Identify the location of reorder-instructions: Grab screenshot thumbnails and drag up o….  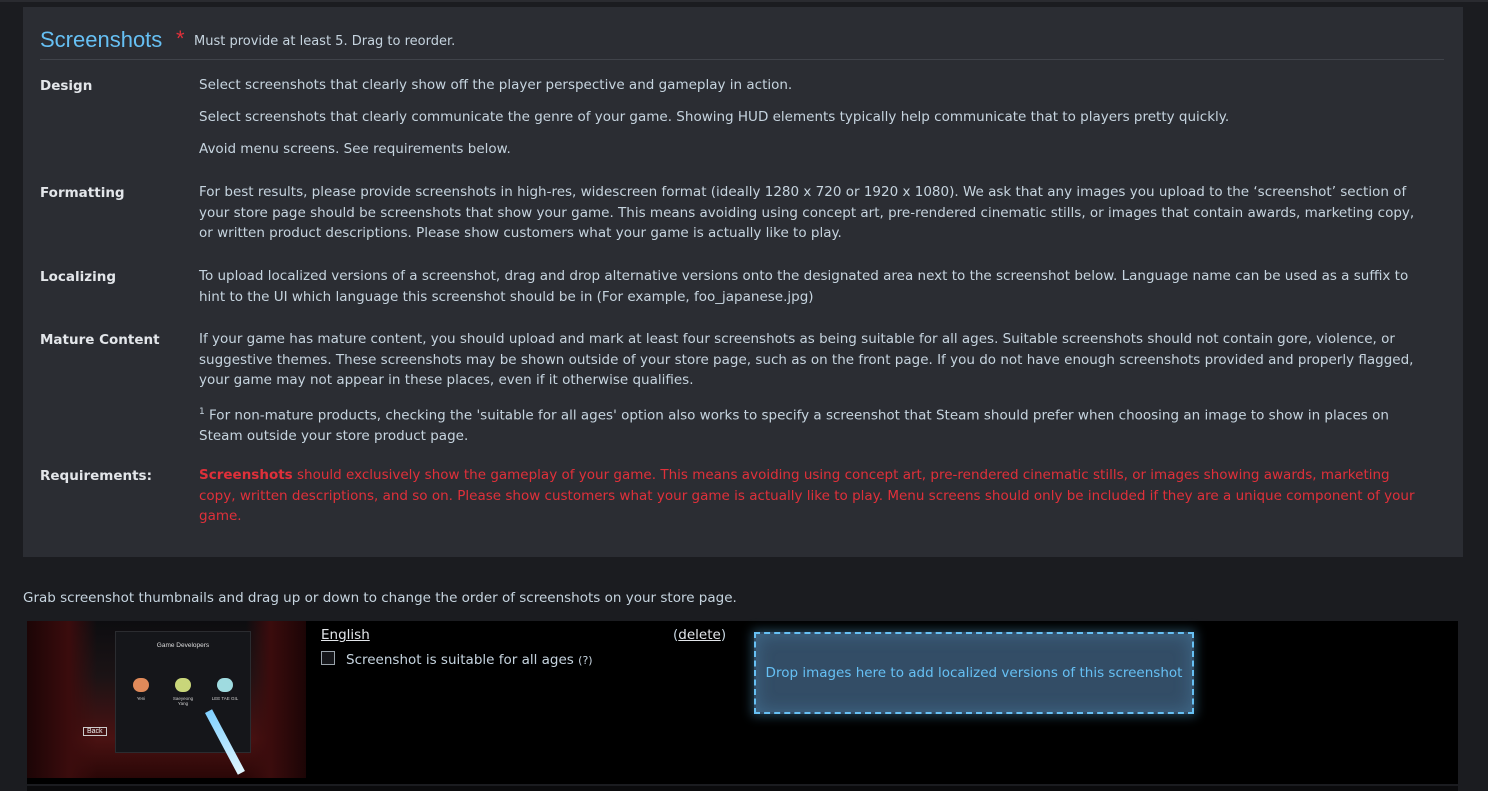
(380, 598).